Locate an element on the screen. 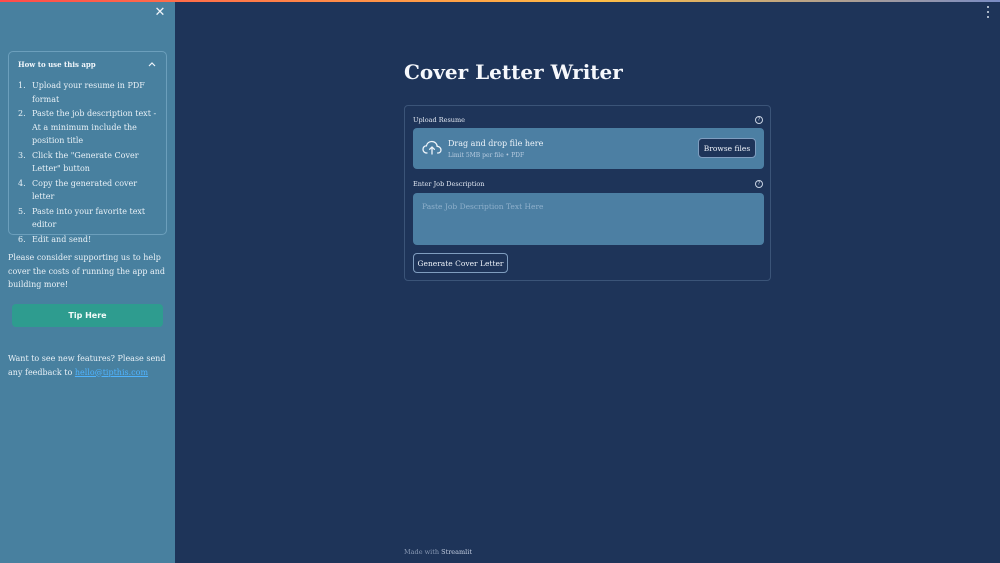  tip-button: Tip Here is located at coordinates (87, 315).